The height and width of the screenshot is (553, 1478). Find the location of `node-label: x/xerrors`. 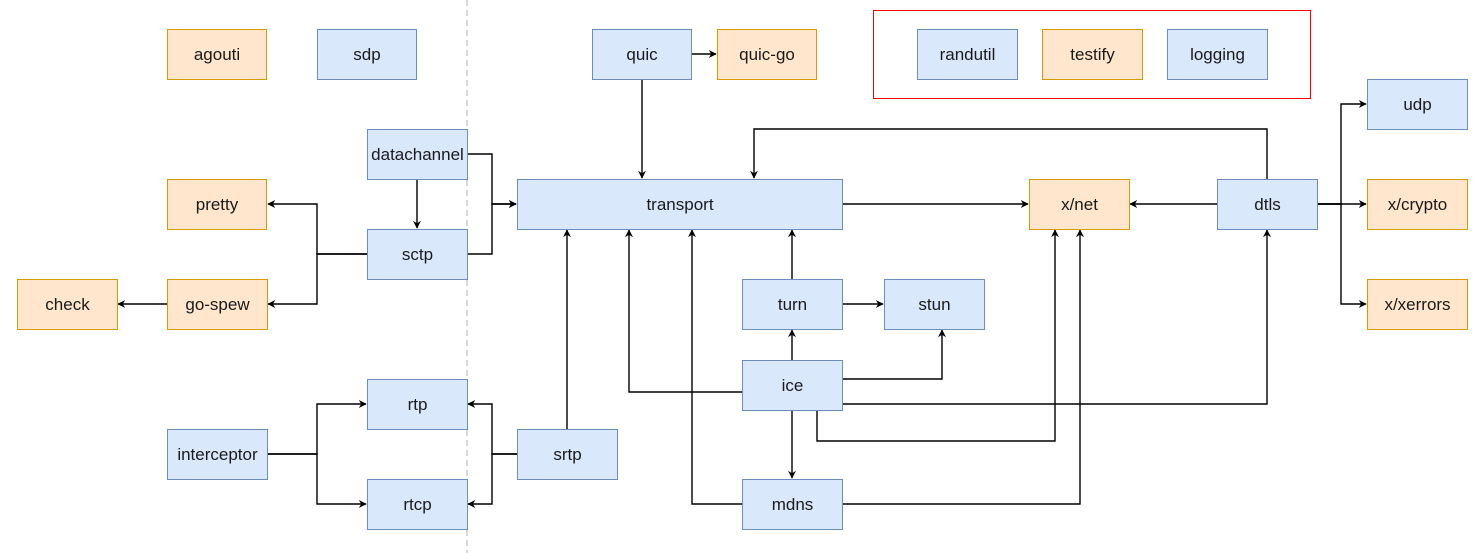

node-label: x/xerrors is located at coordinates (1417, 304).